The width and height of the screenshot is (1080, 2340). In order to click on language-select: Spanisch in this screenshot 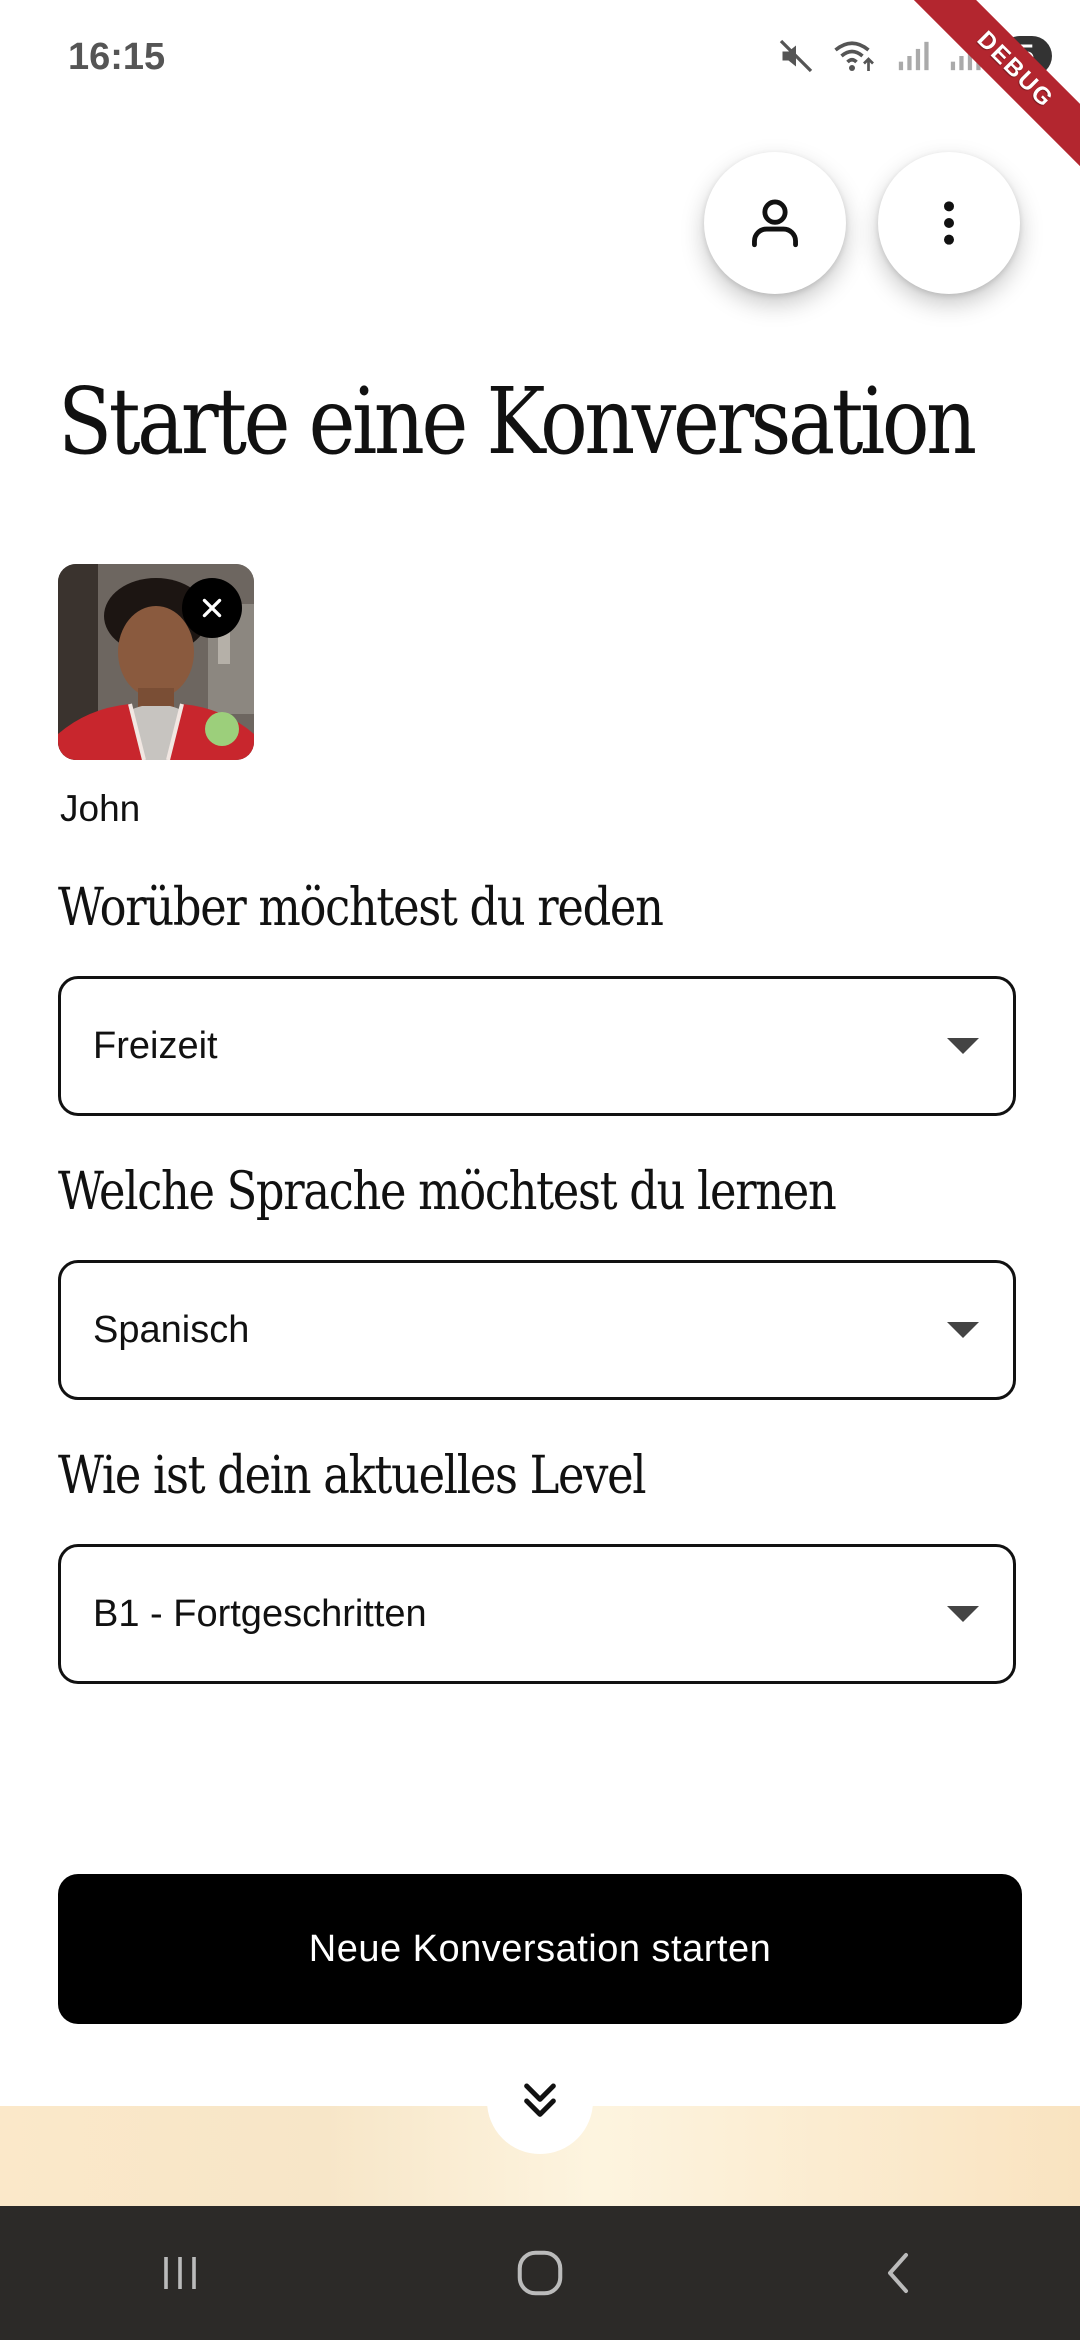, I will do `click(537, 1330)`.